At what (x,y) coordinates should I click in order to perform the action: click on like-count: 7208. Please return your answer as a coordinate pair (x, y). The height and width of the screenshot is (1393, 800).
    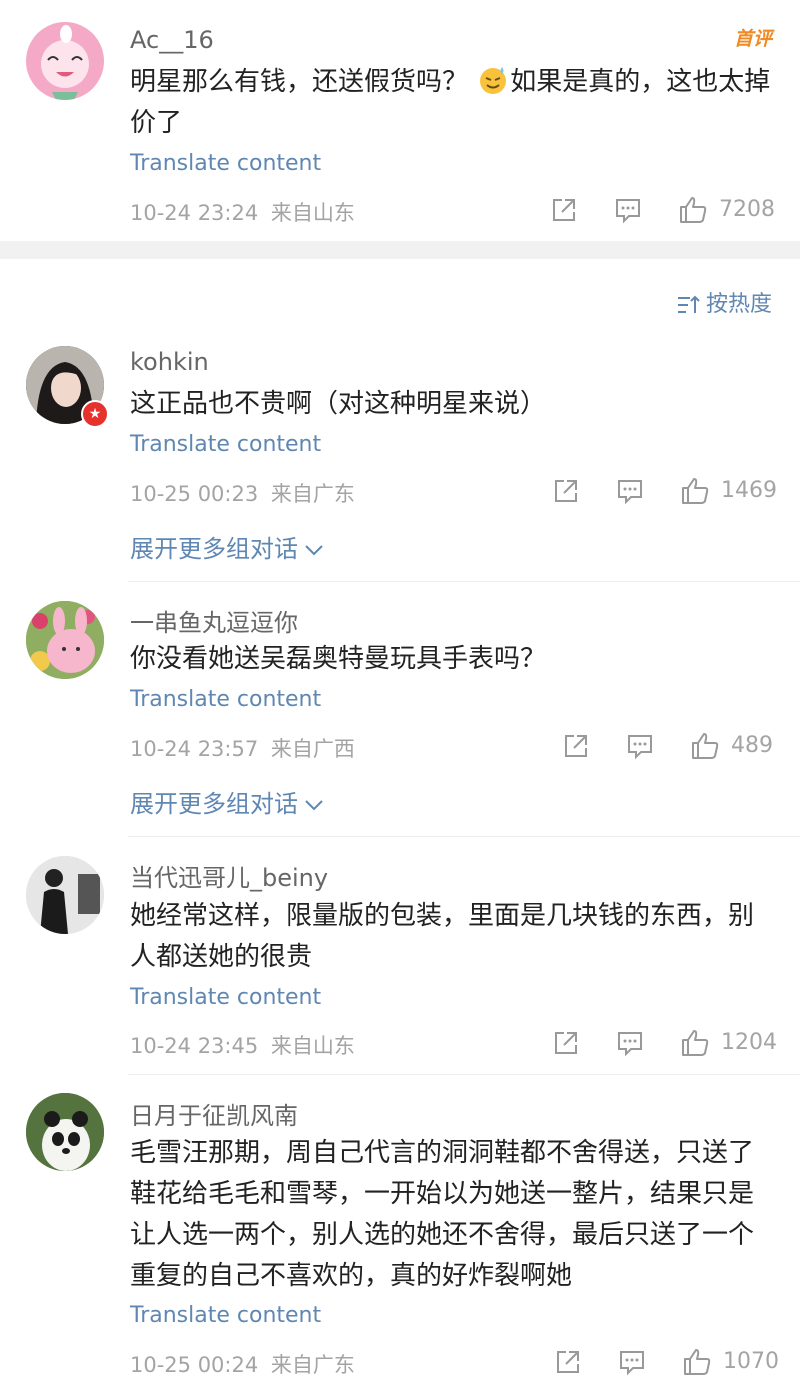
    Looking at the image, I should click on (747, 209).